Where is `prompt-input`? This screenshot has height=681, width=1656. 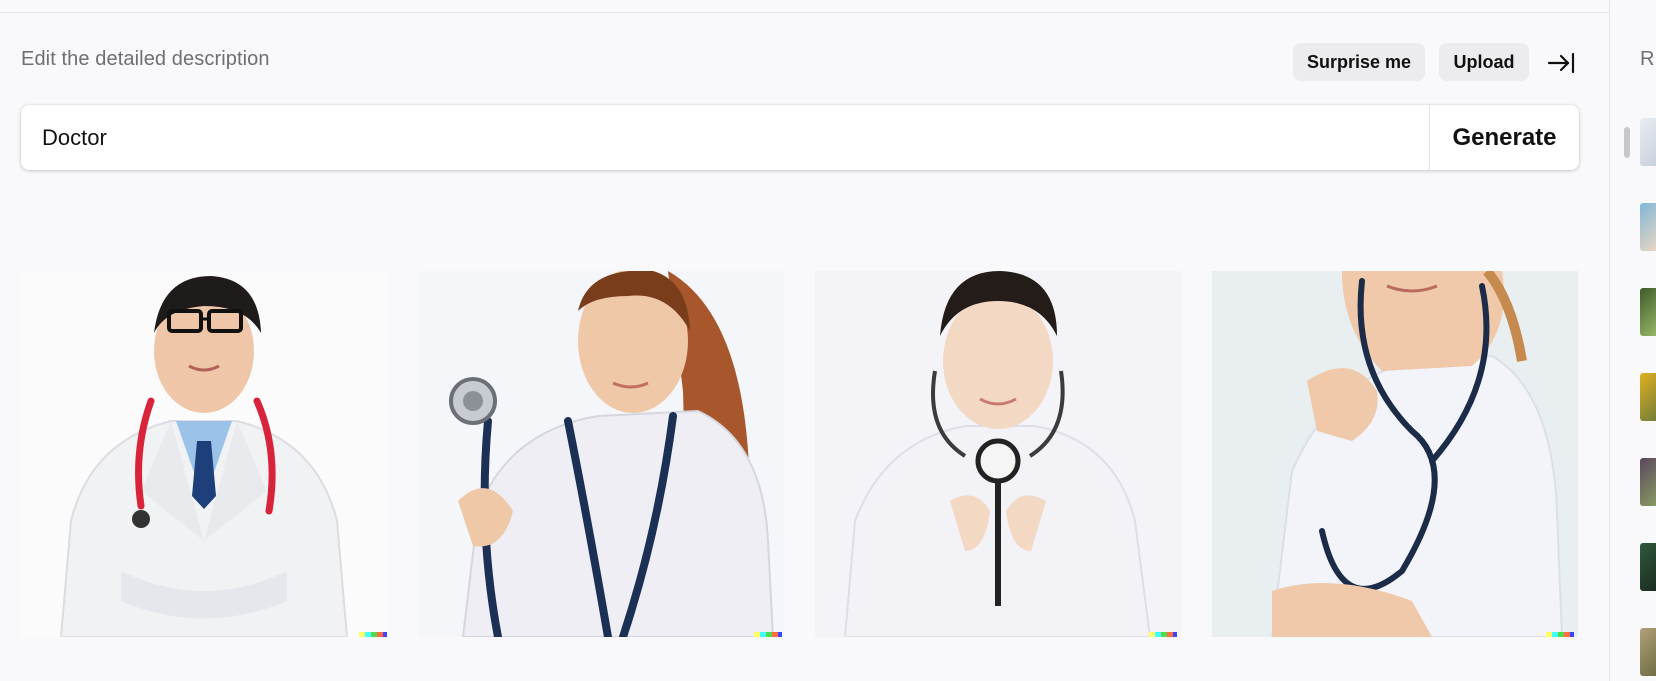
prompt-input is located at coordinates (725, 137).